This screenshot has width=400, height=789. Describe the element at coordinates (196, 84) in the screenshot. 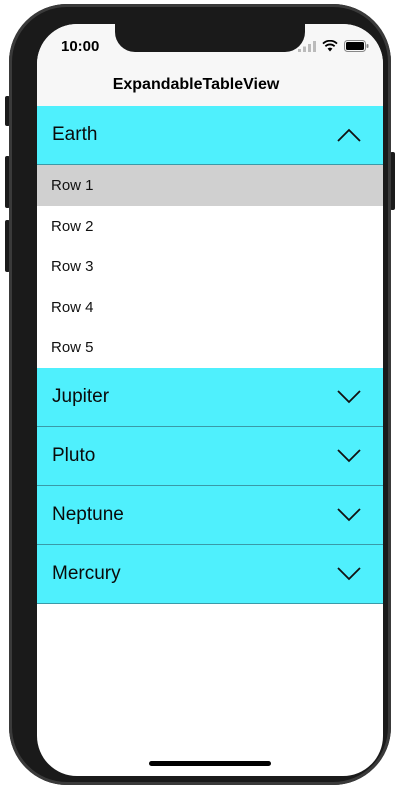

I see `nav-title: ExpandableTableView` at that location.